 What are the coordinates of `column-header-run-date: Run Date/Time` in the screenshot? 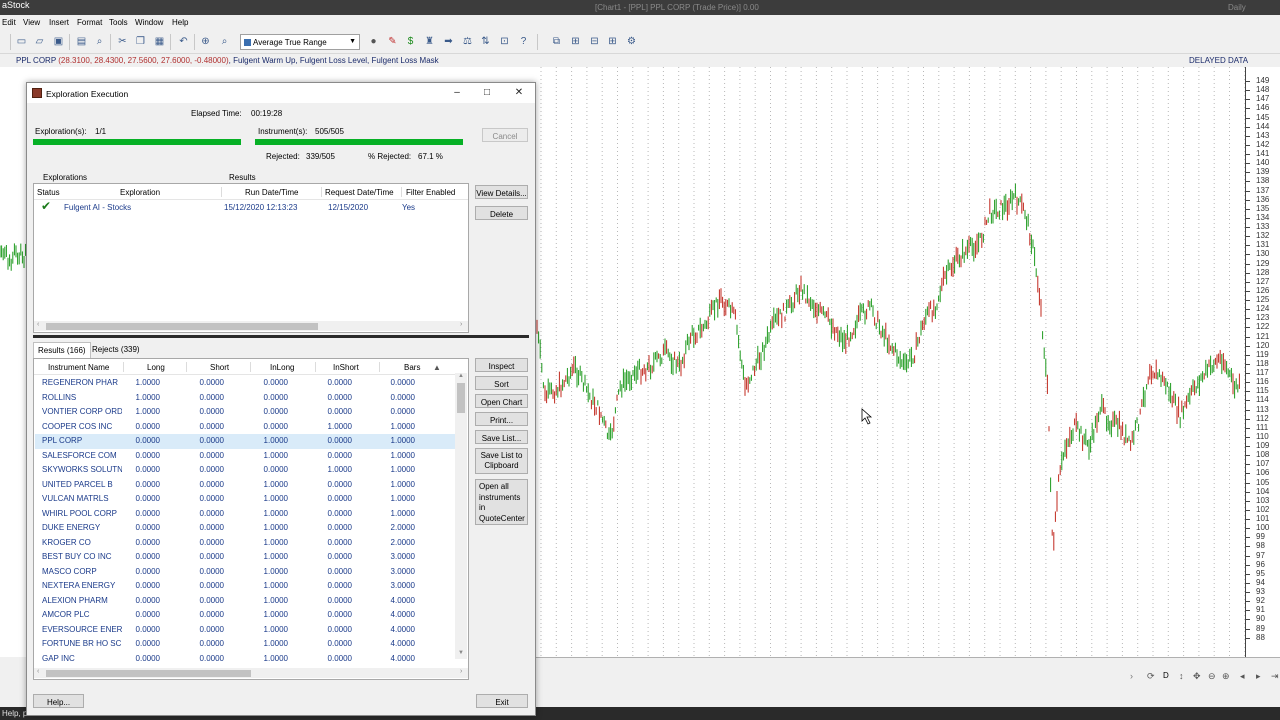 It's located at (272, 192).